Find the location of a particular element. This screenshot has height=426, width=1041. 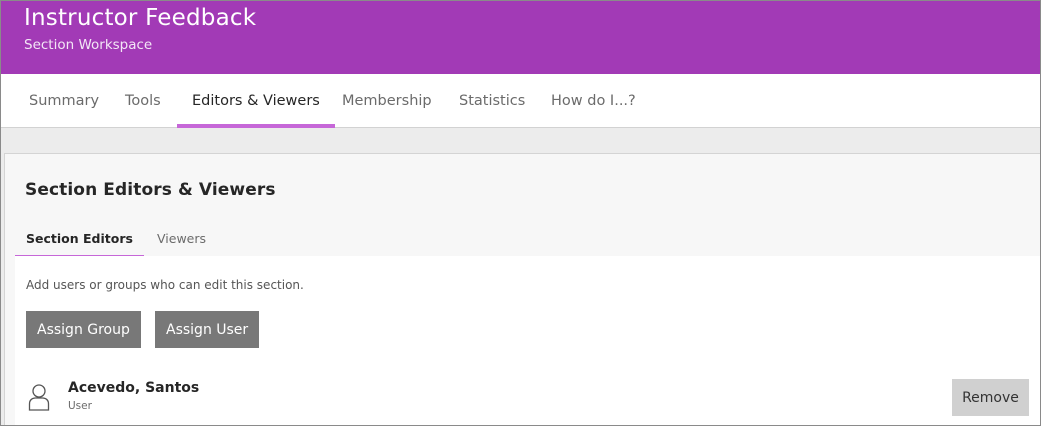

assign-group-button: Assign Group is located at coordinates (83, 329).